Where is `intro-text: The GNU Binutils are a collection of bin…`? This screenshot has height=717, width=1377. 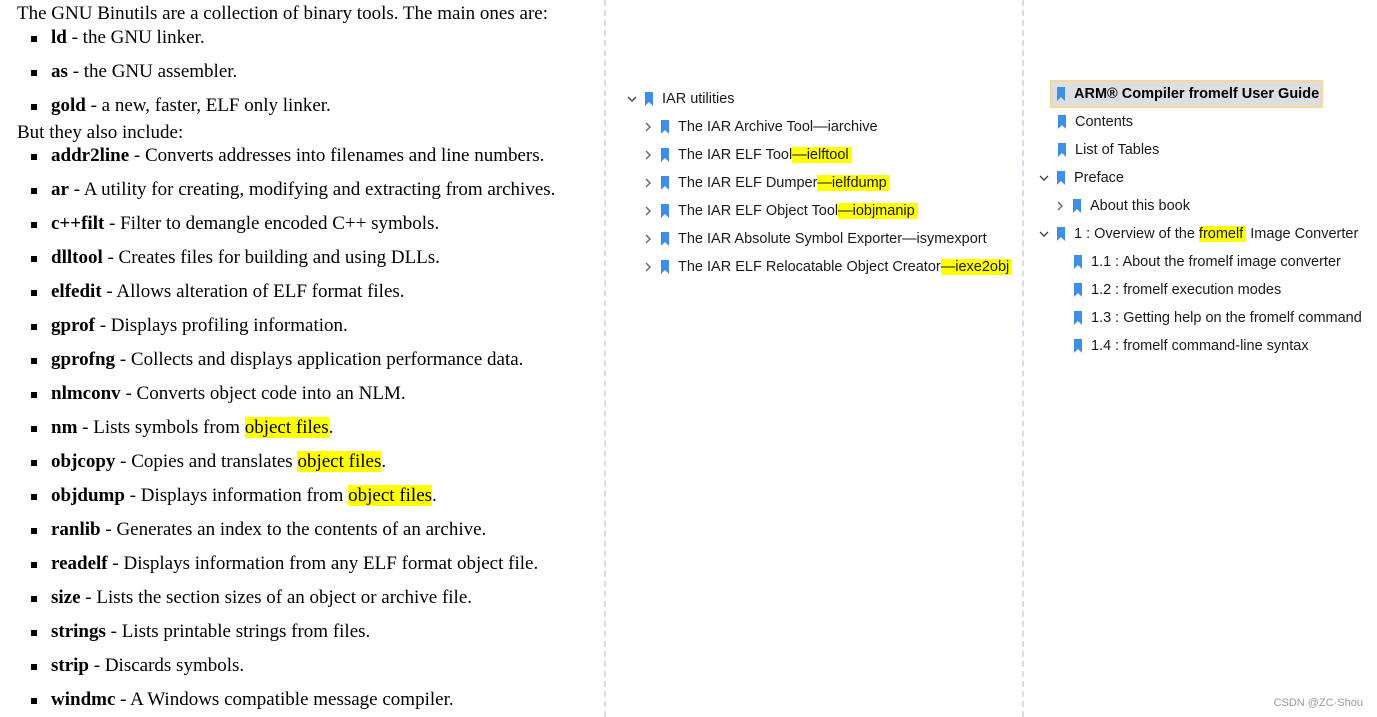
intro-text: The GNU Binutils are a collection of bin… is located at coordinates (282, 13).